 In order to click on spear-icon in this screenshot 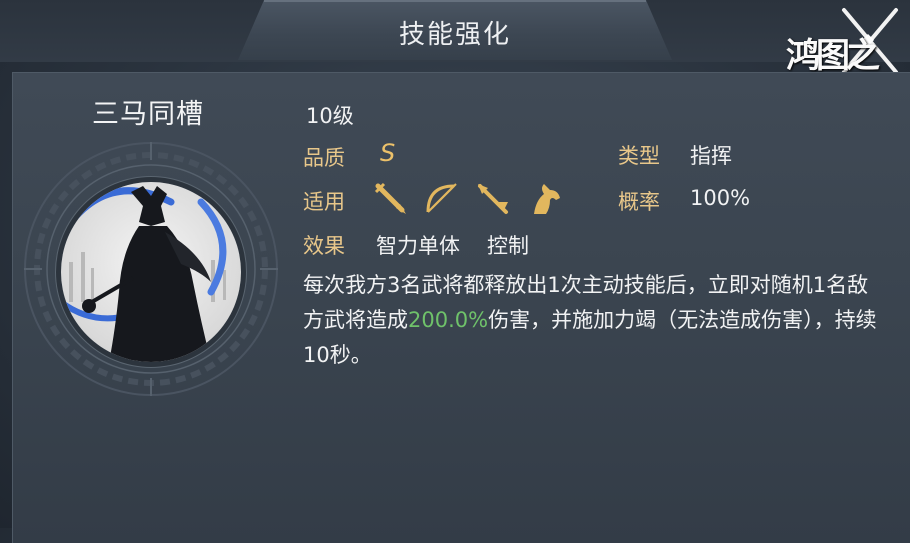, I will do `click(390, 198)`.